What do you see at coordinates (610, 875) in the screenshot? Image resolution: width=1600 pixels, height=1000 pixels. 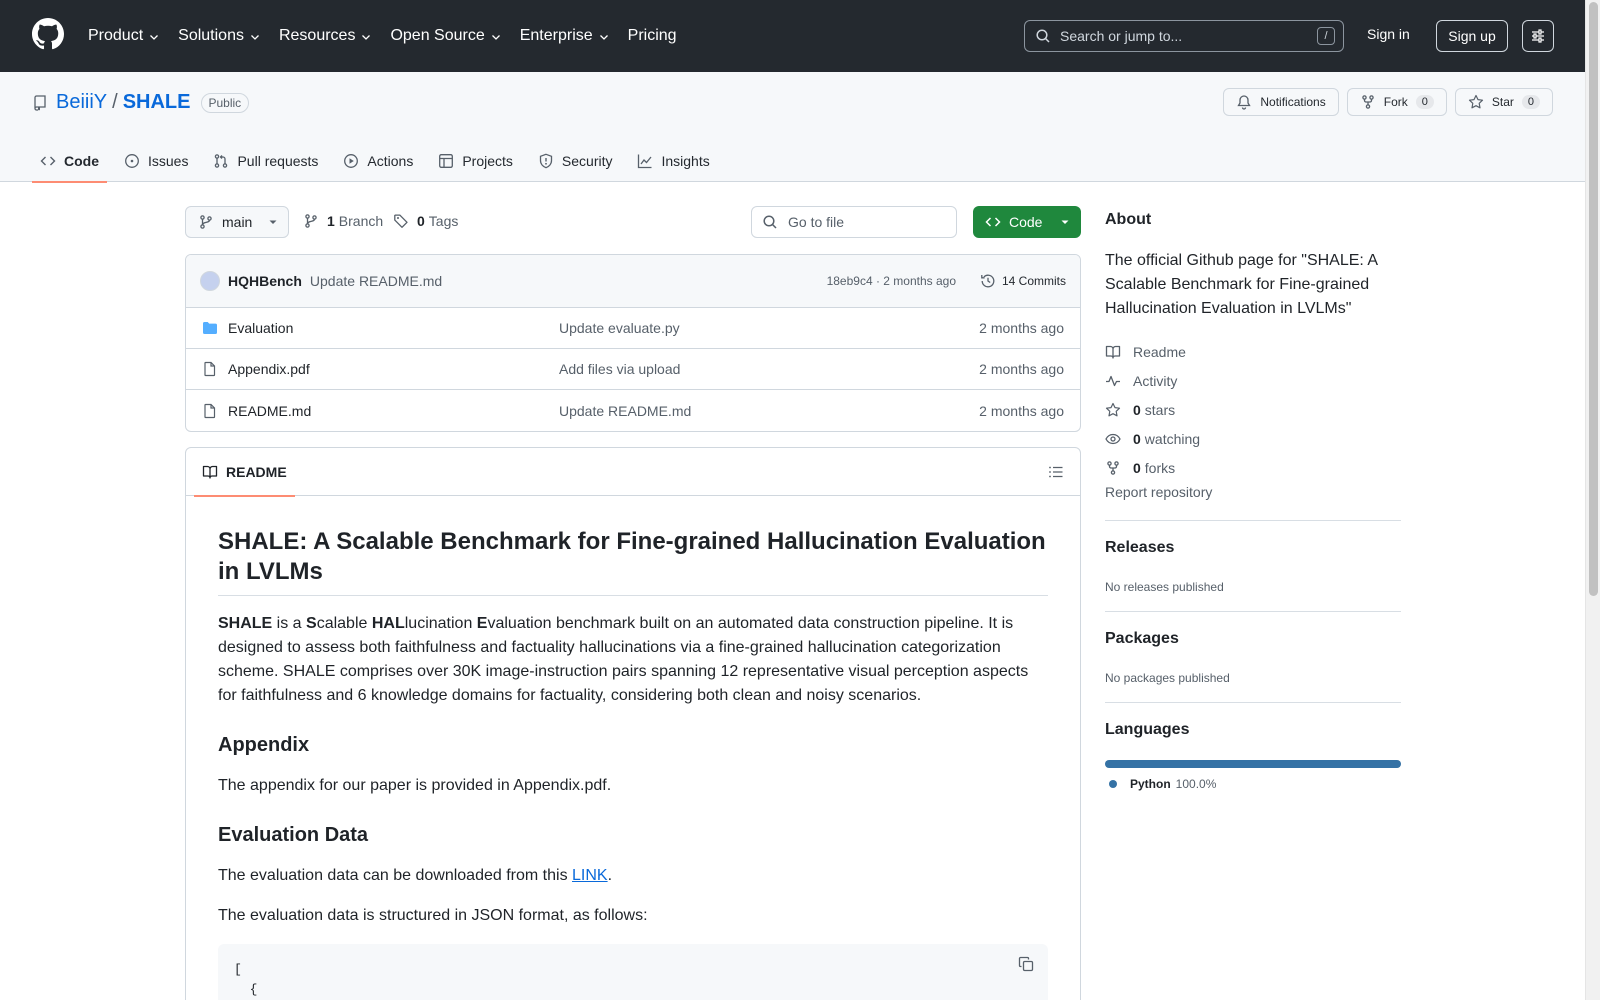 I see `eval-text-after: .` at bounding box center [610, 875].